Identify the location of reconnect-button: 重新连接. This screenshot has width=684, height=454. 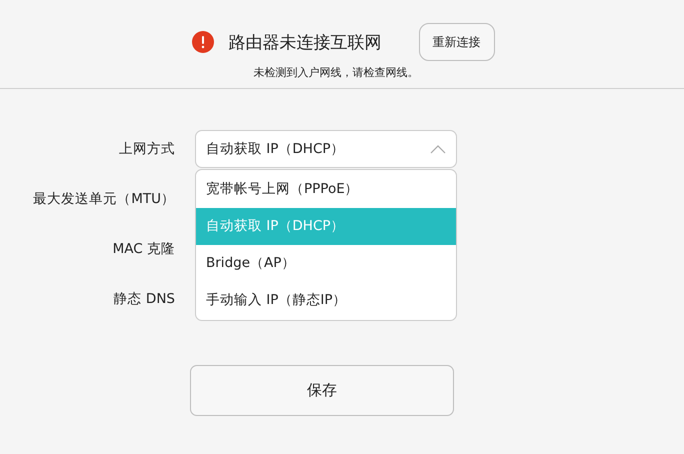
(456, 42).